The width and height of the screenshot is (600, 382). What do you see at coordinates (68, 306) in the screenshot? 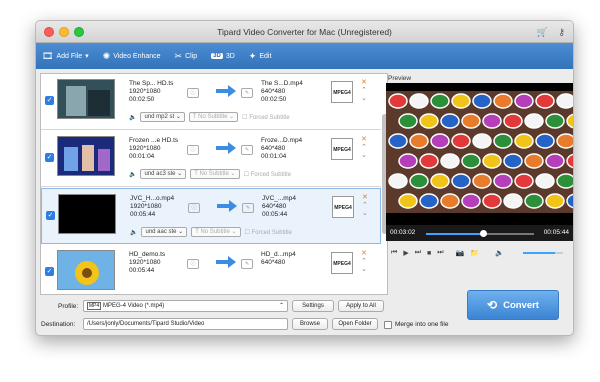
I see `profile-label: Profile:` at bounding box center [68, 306].